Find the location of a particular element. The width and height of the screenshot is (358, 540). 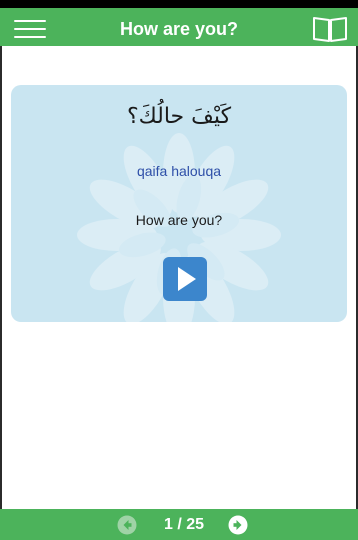

top-bar: How are you? is located at coordinates (179, 23).